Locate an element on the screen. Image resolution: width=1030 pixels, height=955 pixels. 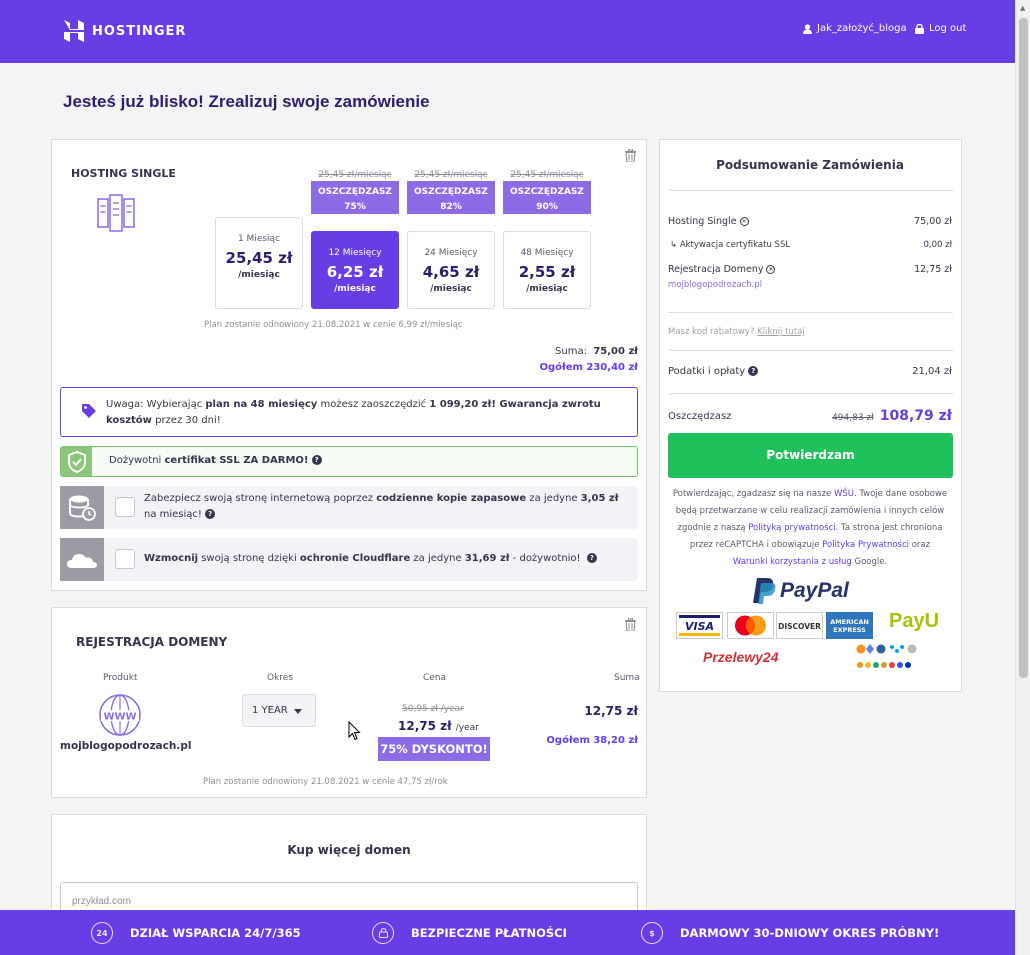
secure-lock-icon is located at coordinates (383, 933).